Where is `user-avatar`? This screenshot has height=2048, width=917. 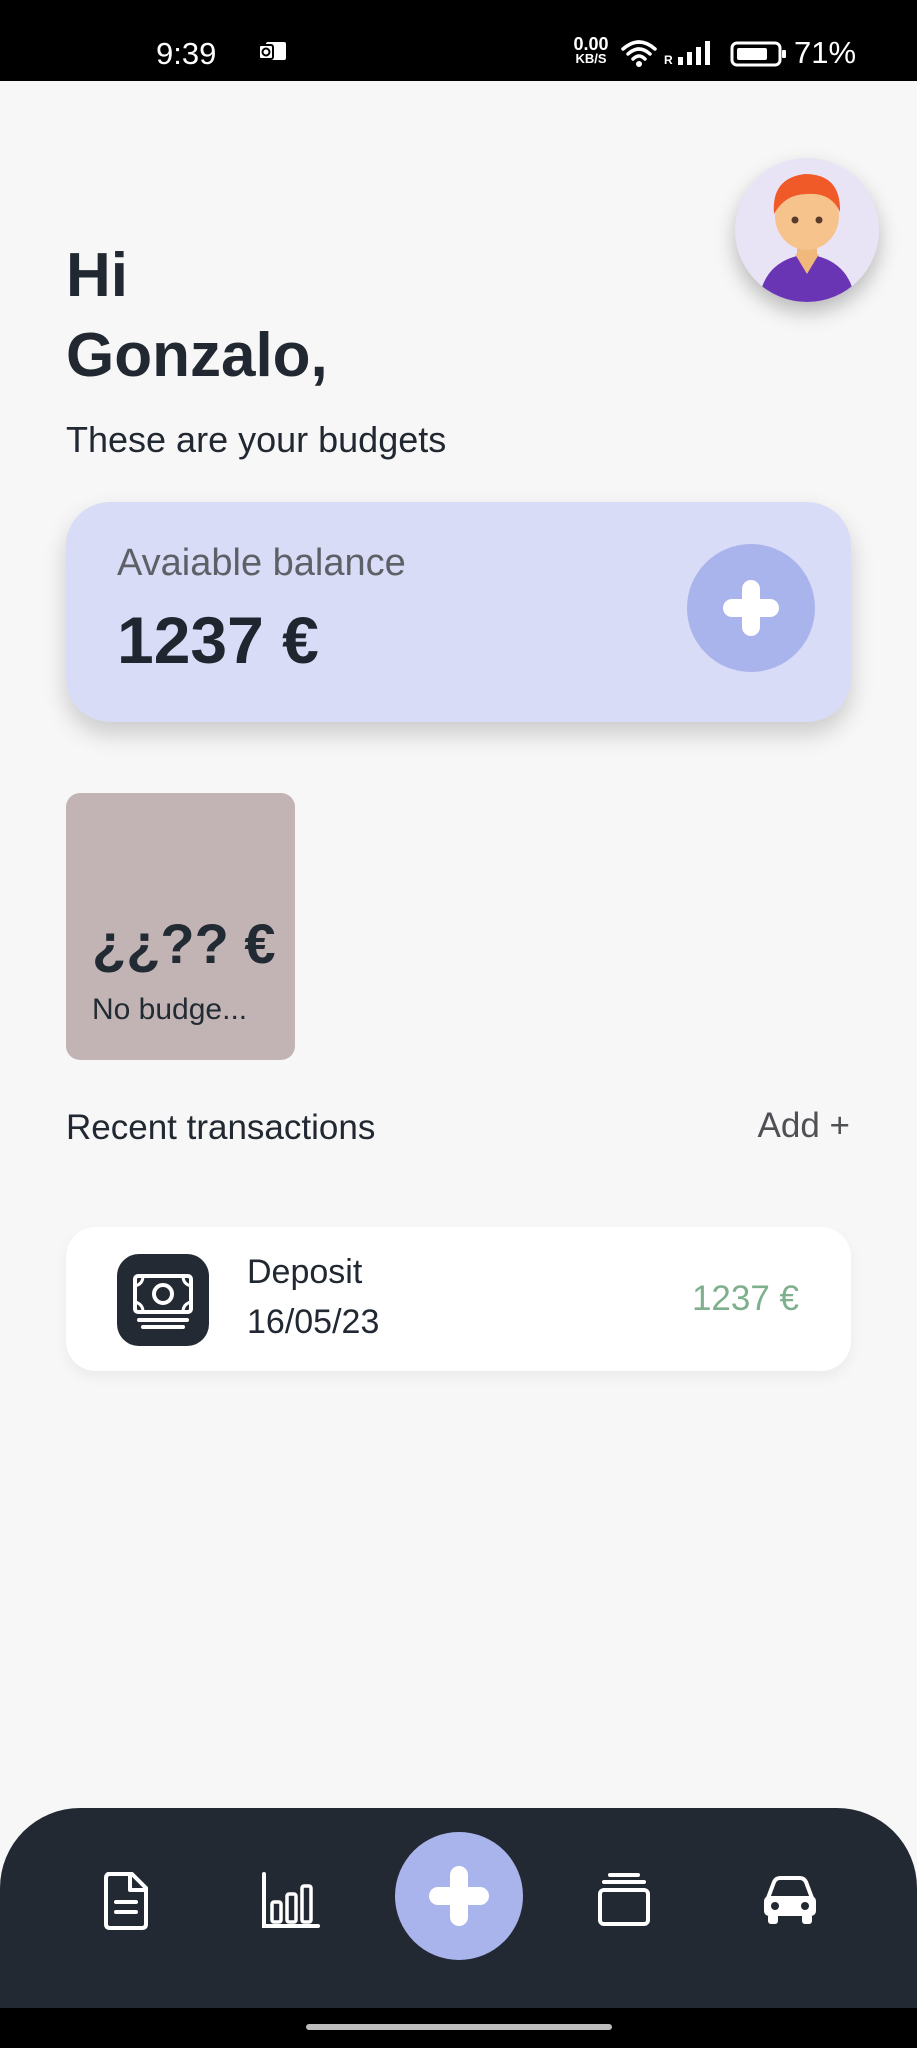
user-avatar is located at coordinates (807, 230).